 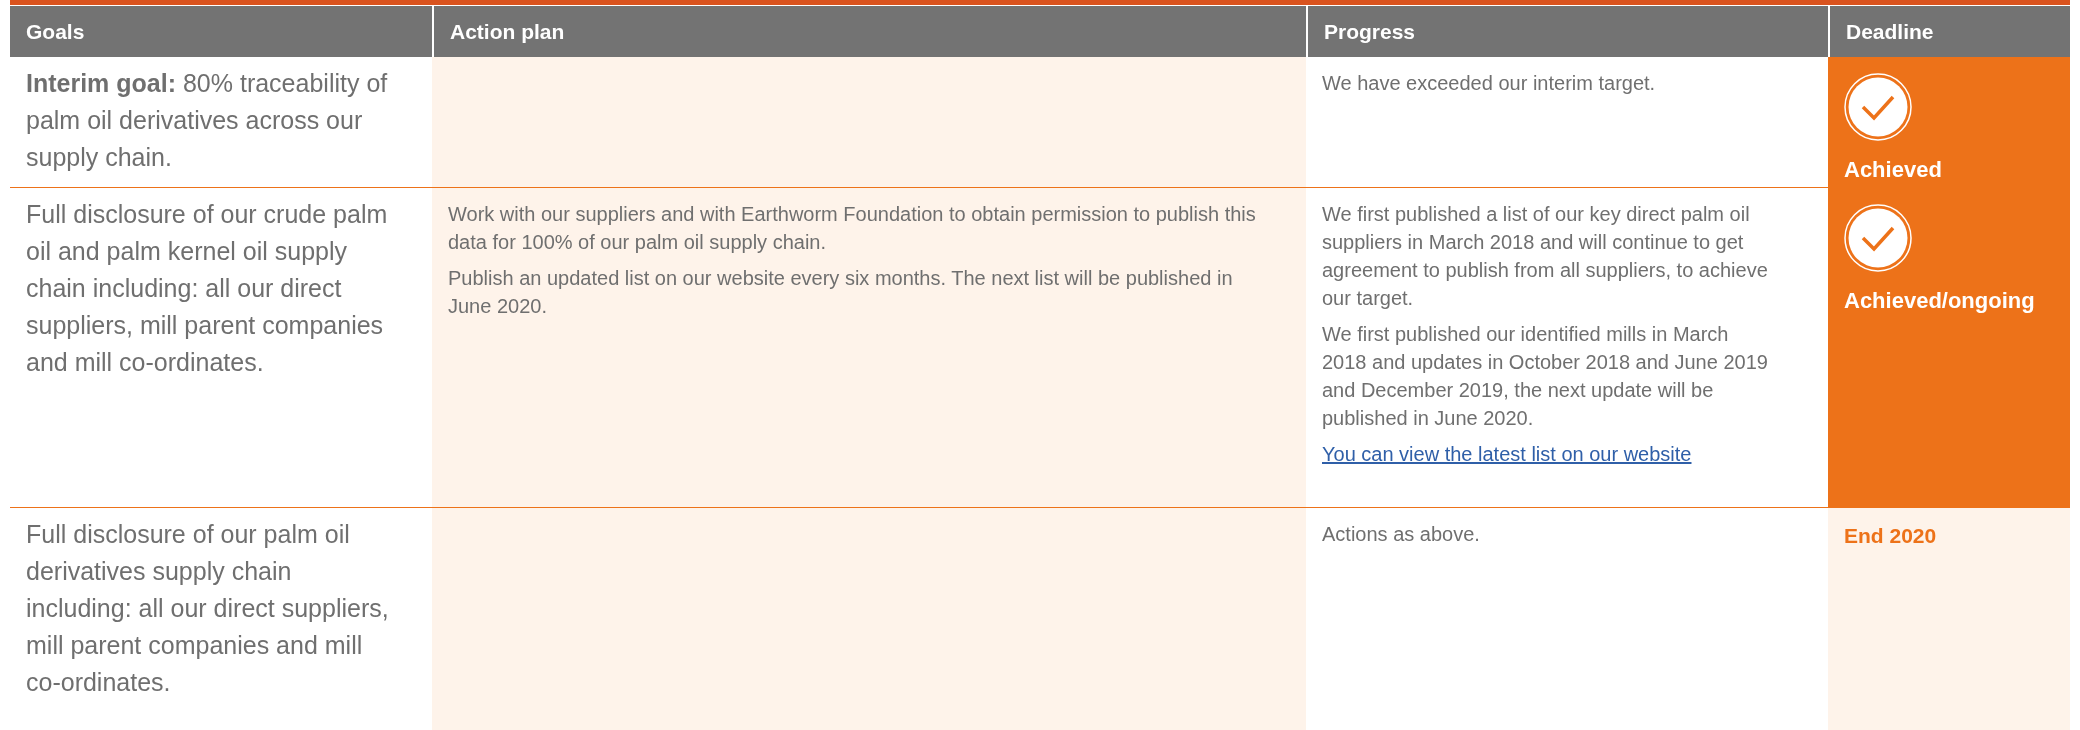 I want to click on column-header: Goals, so click(x=221, y=31).